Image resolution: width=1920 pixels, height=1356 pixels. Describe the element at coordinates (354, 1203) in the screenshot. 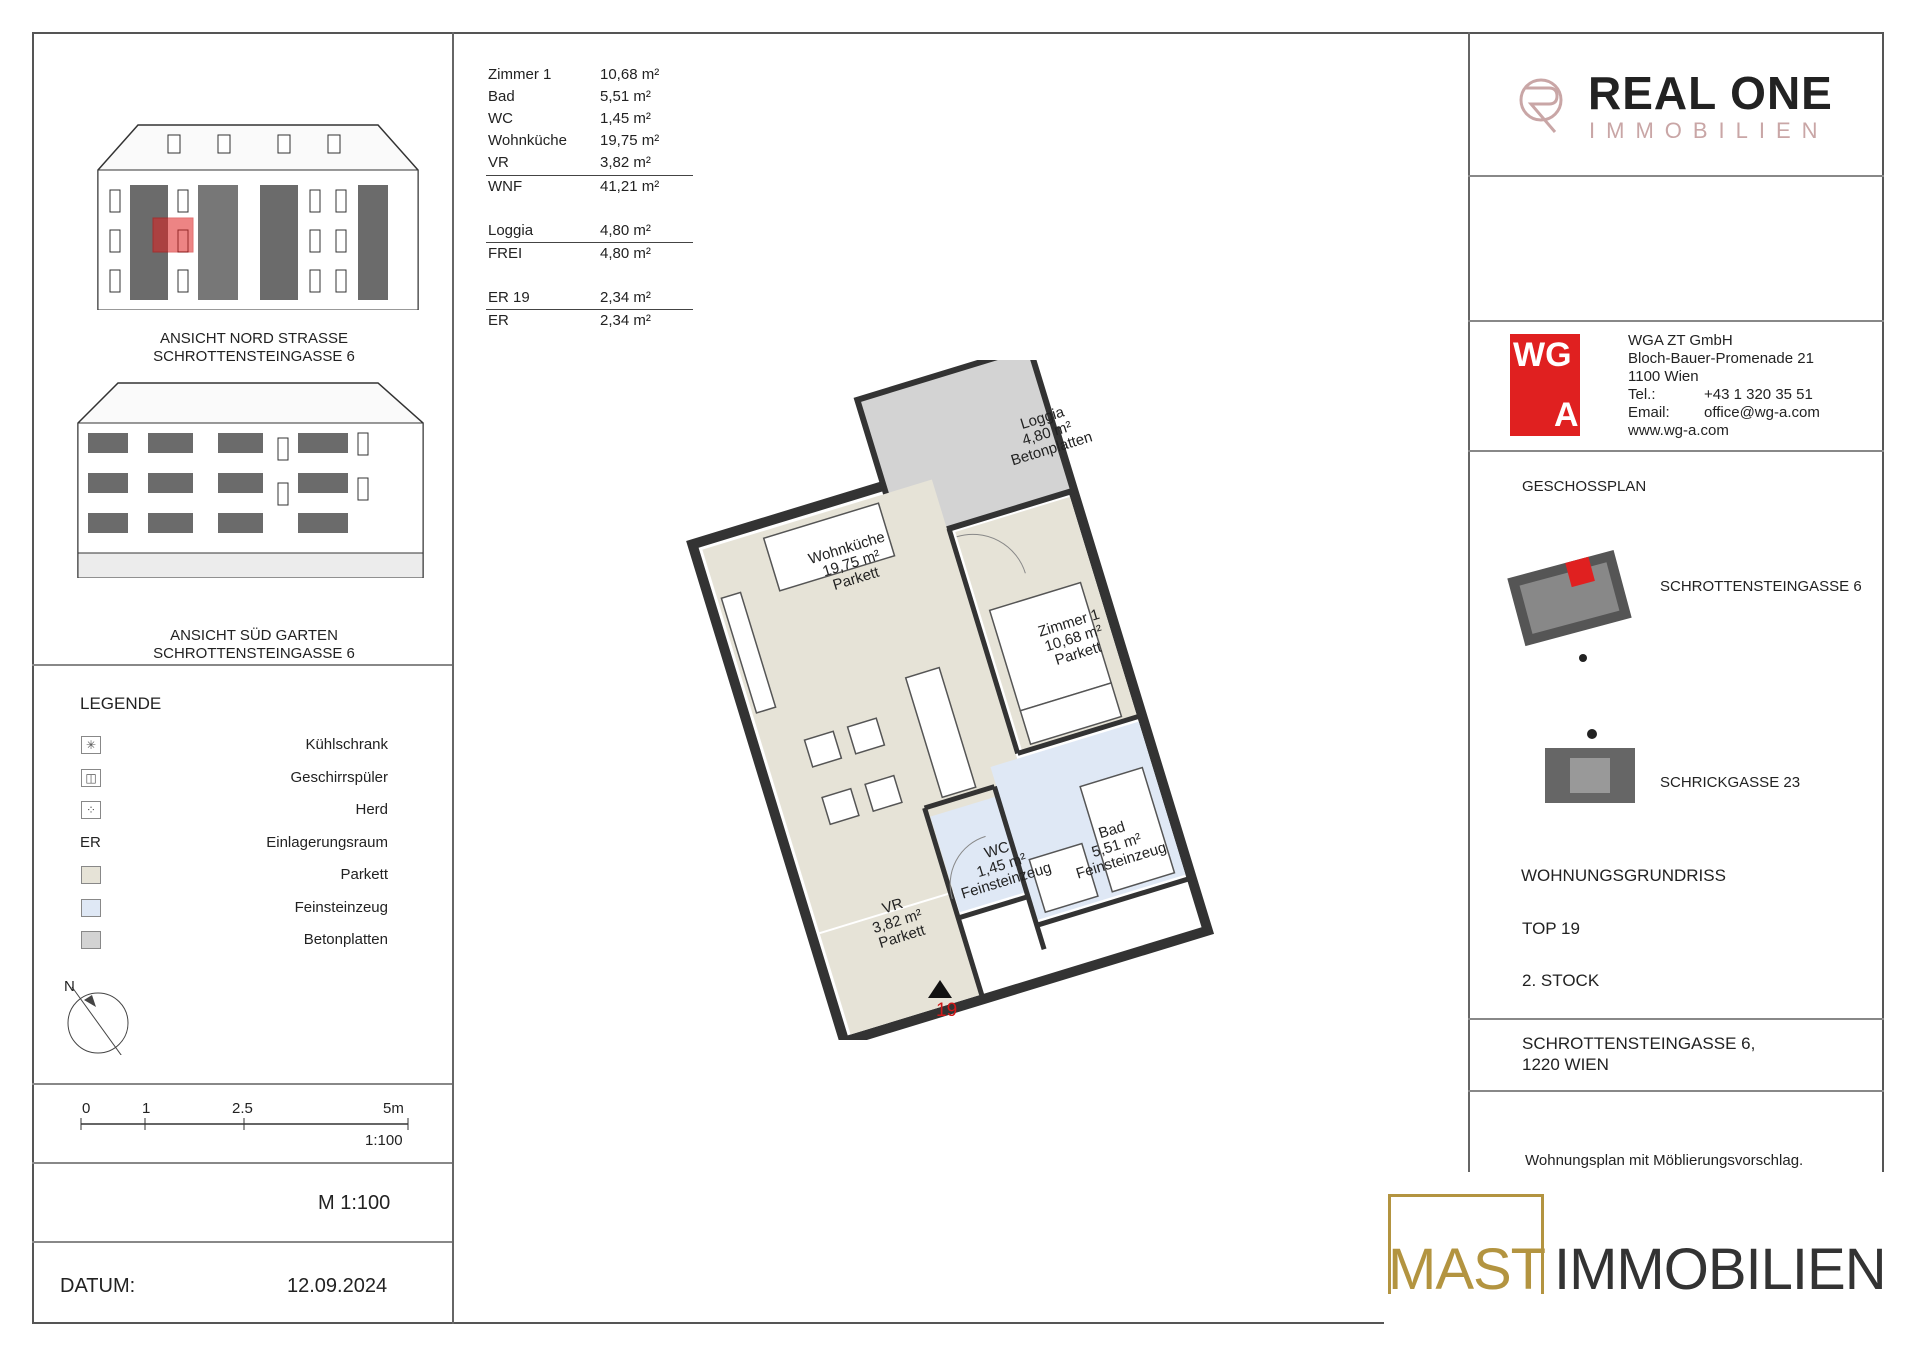

I see `scale-label: M 1:100` at that location.